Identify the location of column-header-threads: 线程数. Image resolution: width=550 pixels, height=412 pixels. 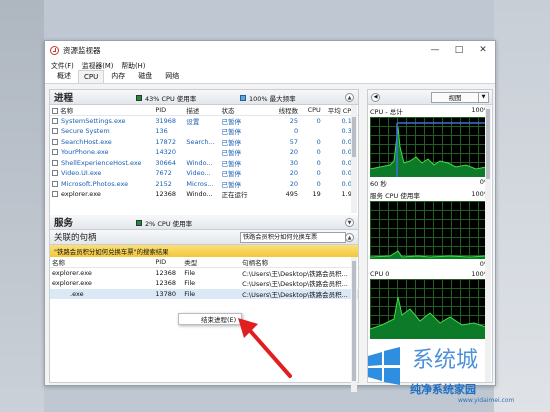
(280, 110).